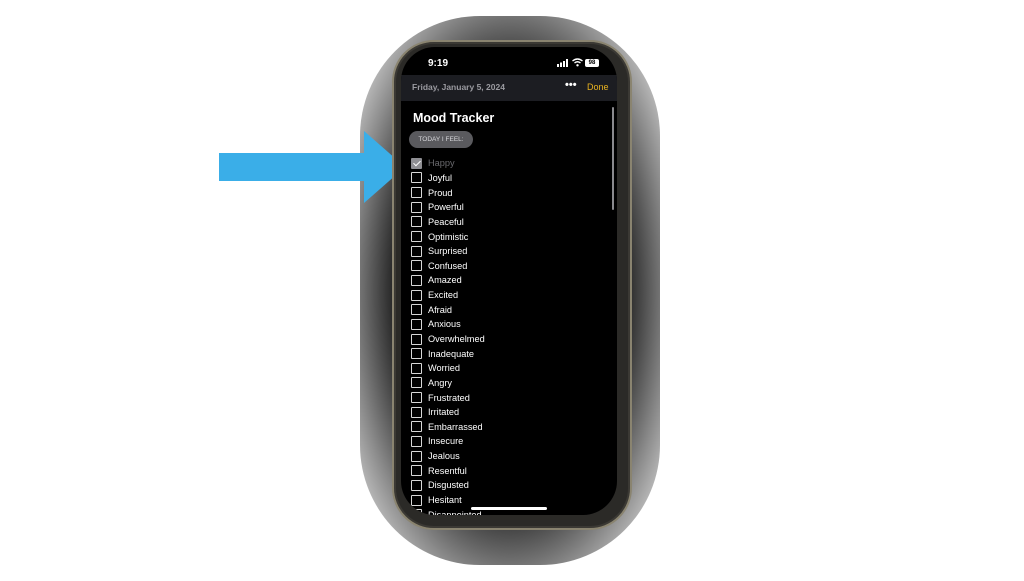  I want to click on wifi-icon, so click(577, 62).